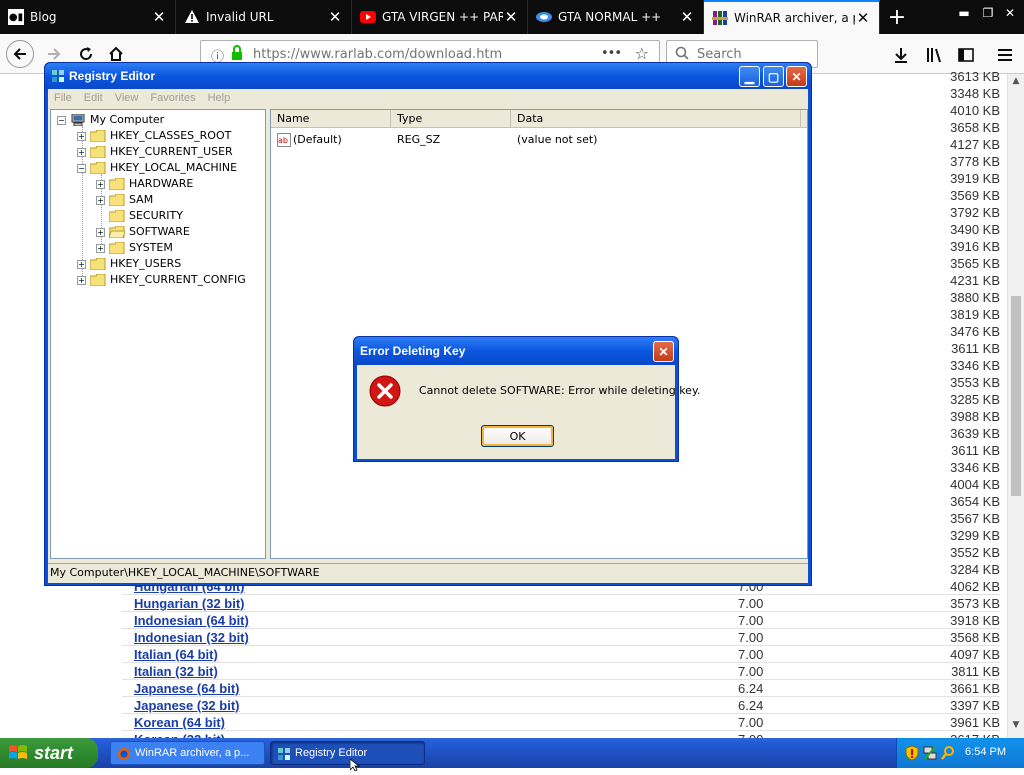 The image size is (1024, 775). What do you see at coordinates (792, 17) in the screenshot?
I see `tab-winrar: WinRAR archiver, a pow ✕` at bounding box center [792, 17].